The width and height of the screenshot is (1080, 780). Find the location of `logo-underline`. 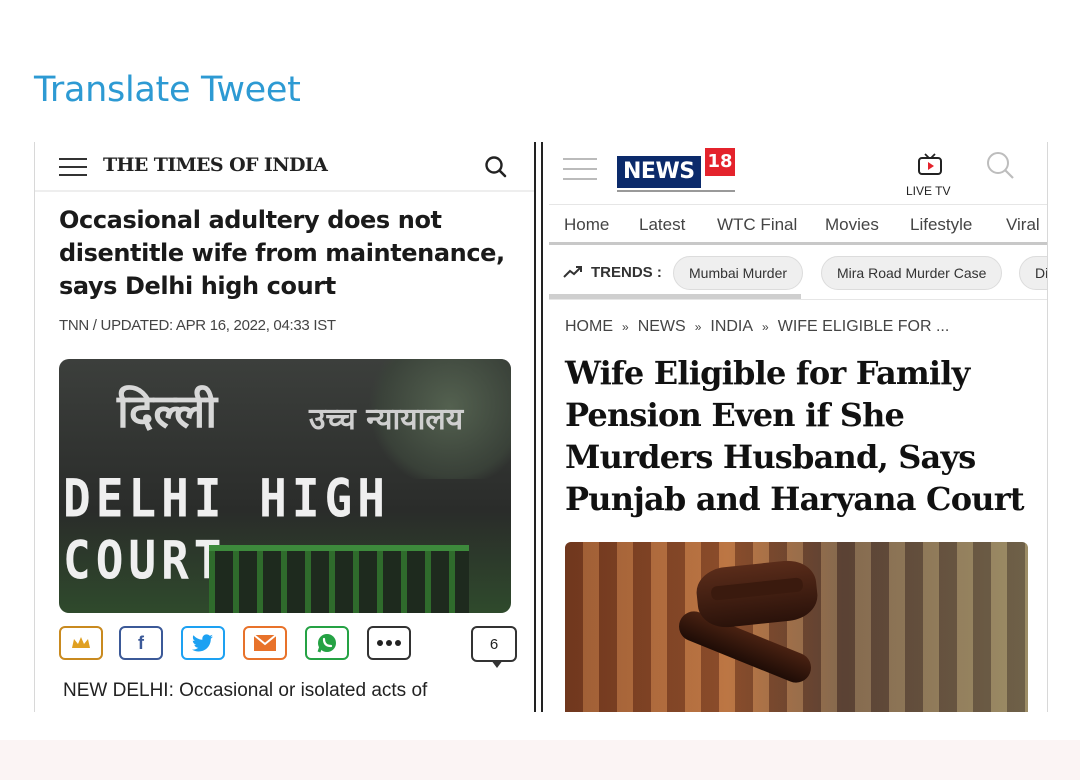

logo-underline is located at coordinates (676, 191).